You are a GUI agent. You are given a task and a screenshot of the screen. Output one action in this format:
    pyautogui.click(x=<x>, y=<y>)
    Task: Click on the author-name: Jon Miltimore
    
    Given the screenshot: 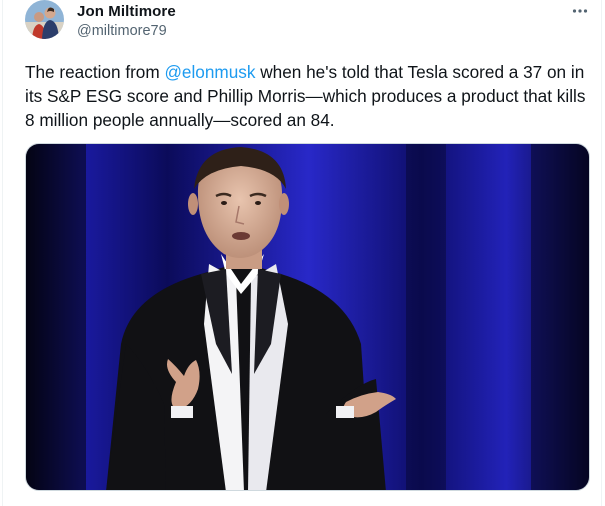 What is the action you would take?
    pyautogui.click(x=126, y=11)
    